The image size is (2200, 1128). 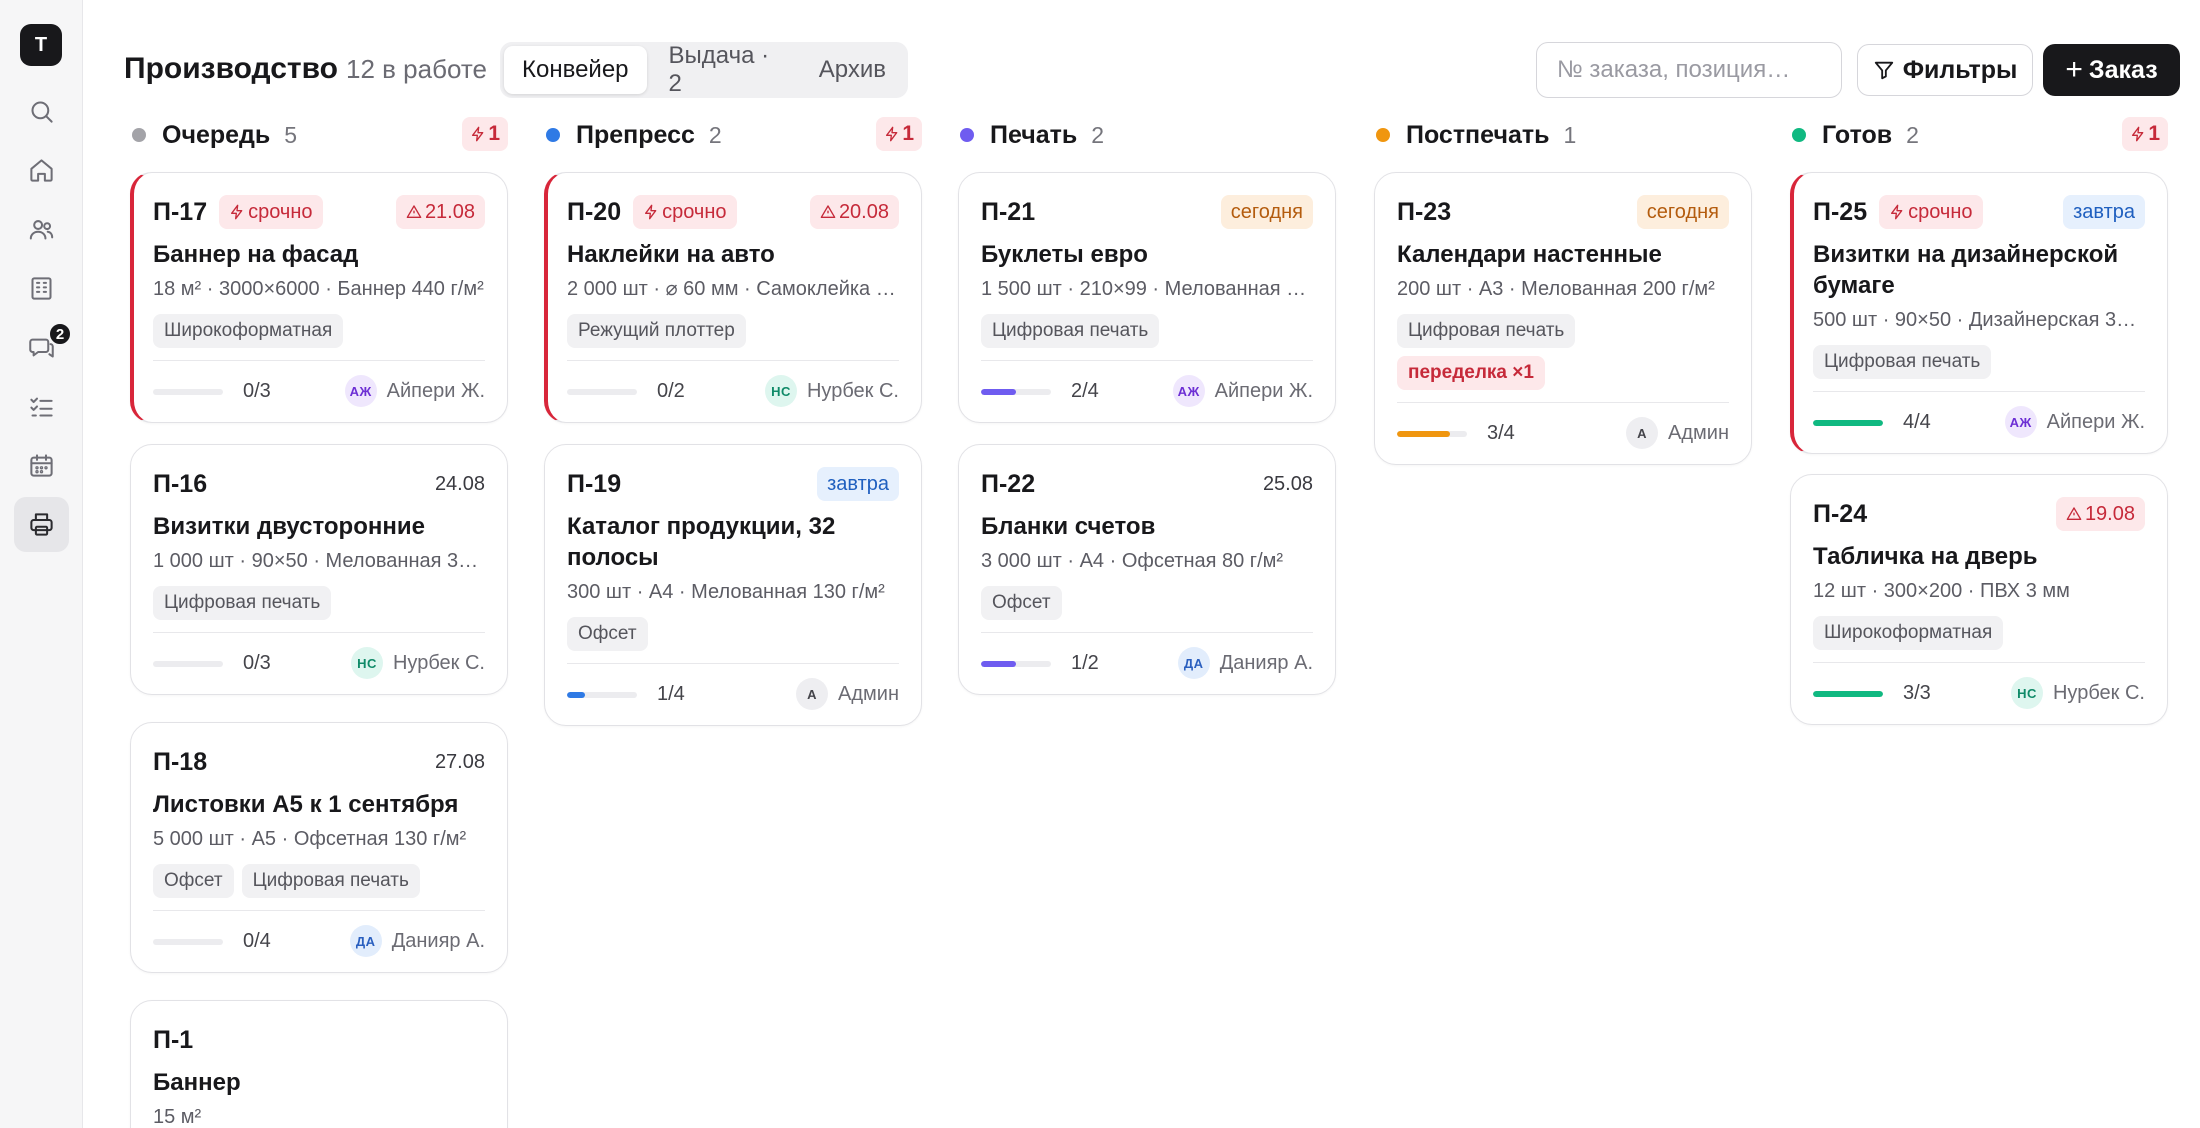 What do you see at coordinates (724, 69) in the screenshot?
I see `tab-delivery: Выдача · 2` at bounding box center [724, 69].